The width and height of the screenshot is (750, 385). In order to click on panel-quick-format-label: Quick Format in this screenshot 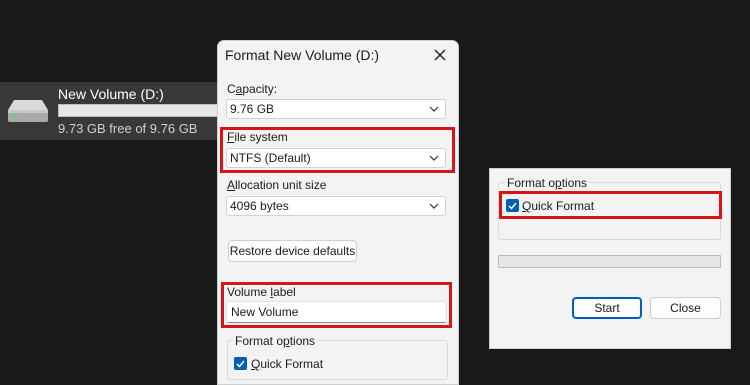, I will do `click(558, 206)`.